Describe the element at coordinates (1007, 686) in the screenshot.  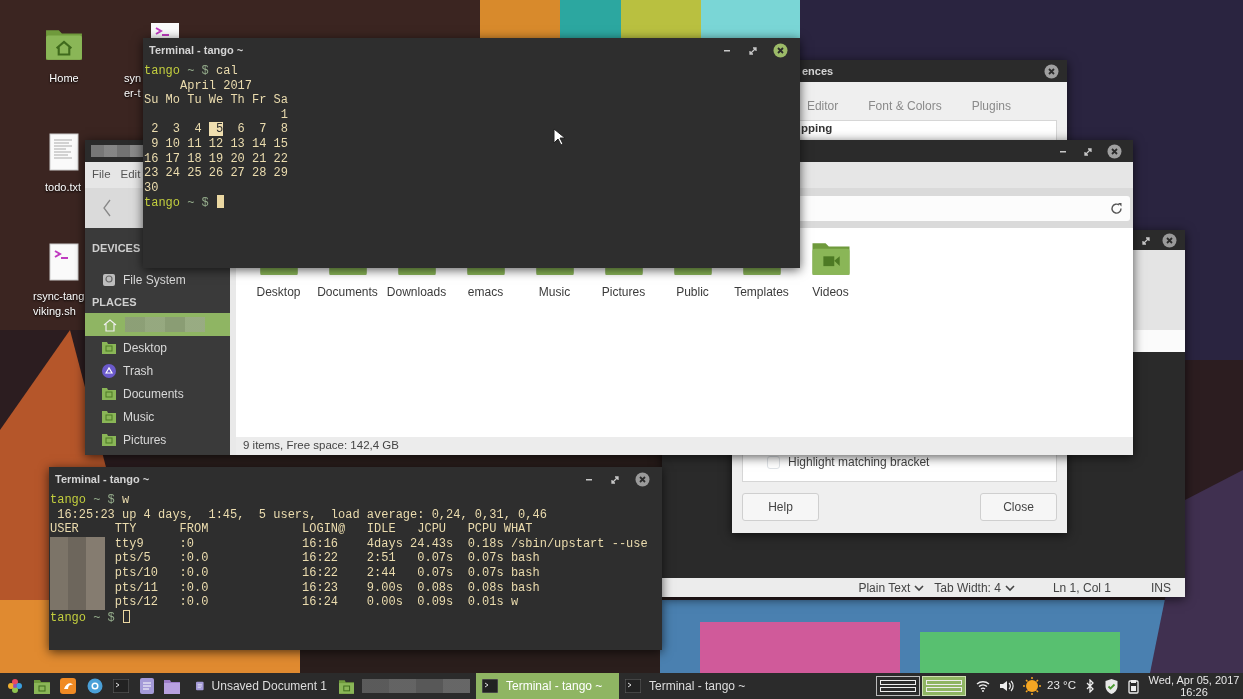
I see `volume-icon` at that location.